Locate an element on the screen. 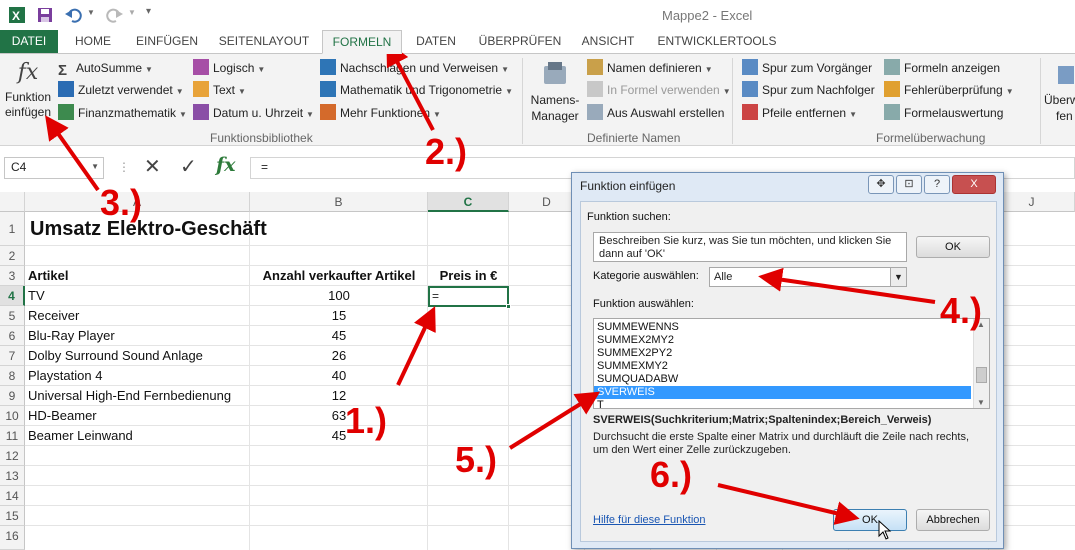  scroll-up-icon: ▲ is located at coordinates (981, 324).